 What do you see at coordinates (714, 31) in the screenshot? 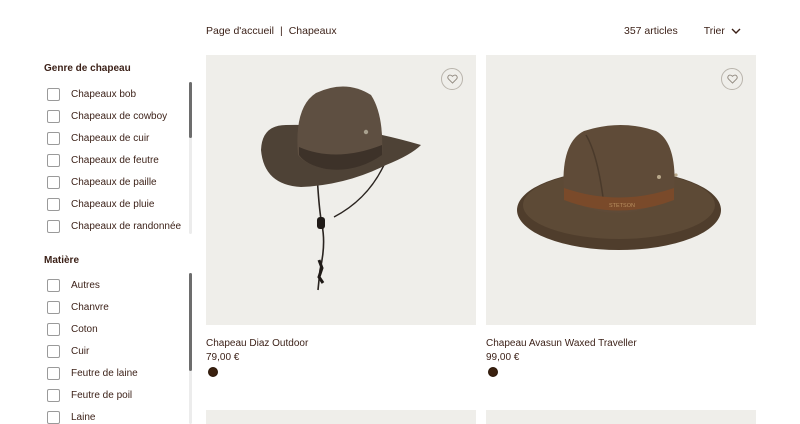
I see `sort-label: Trier` at bounding box center [714, 31].